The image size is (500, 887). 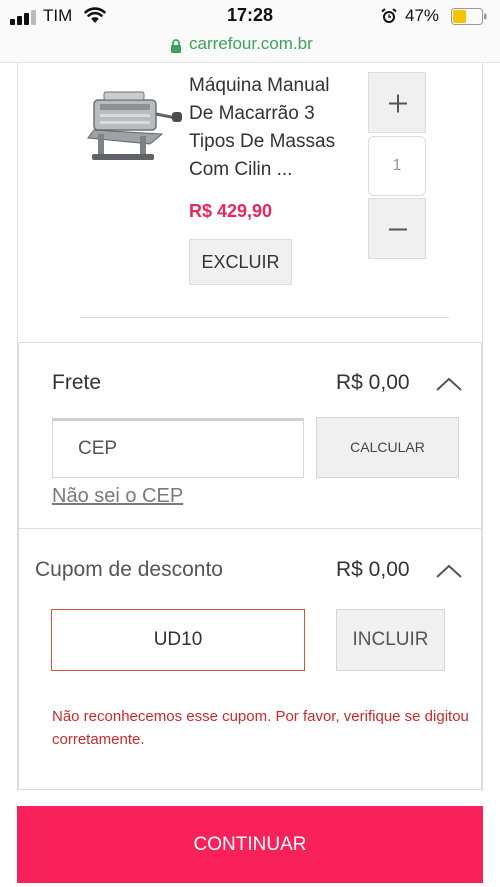 I want to click on apply-coupon-button: INCLUIR, so click(x=390, y=640).